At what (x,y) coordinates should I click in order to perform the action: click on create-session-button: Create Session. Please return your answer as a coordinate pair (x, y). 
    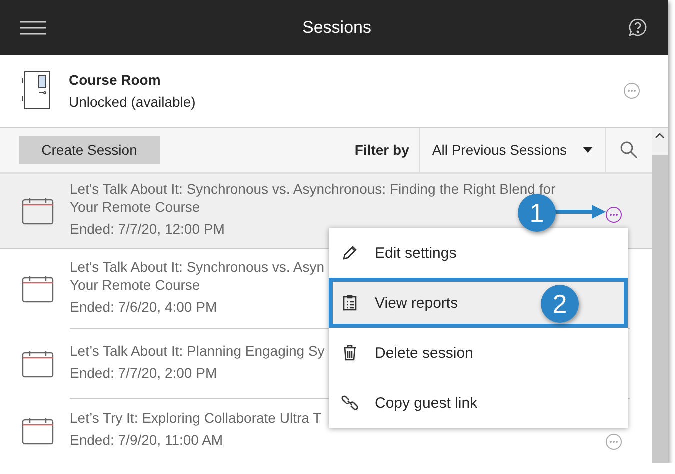
    Looking at the image, I should click on (89, 150).